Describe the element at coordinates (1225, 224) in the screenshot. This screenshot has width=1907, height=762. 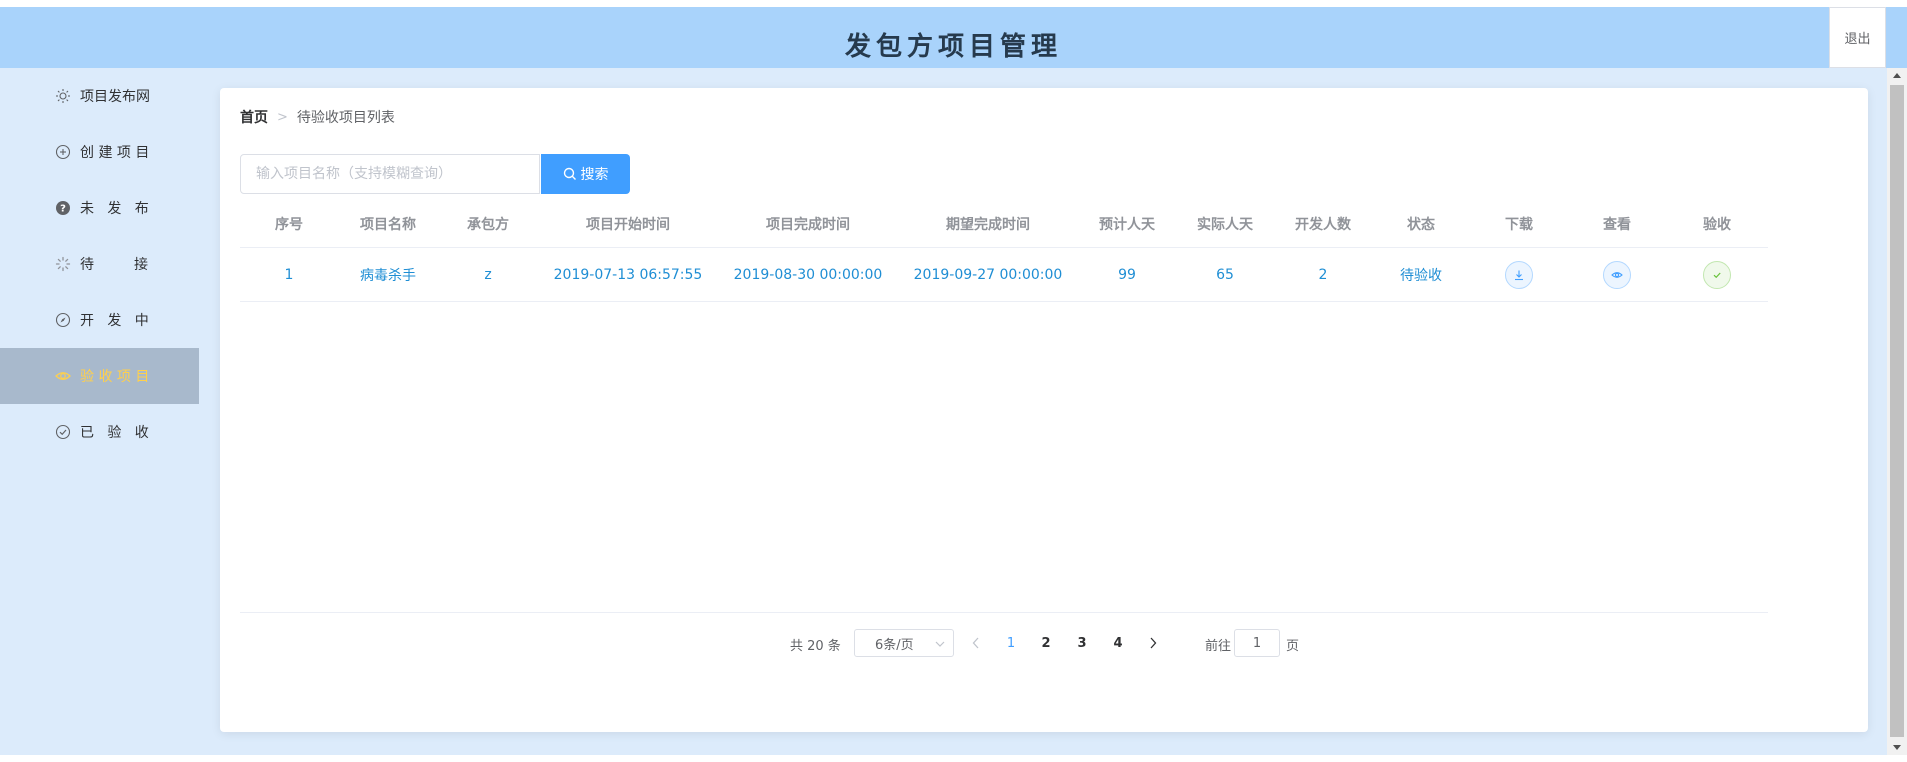
I see `column-header: 实际人天` at that location.